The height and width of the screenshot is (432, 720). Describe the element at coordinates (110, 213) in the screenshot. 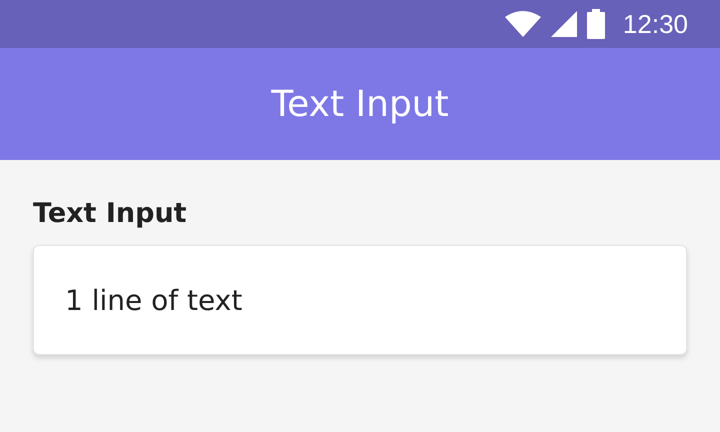

I see `field-label: Text Input` at that location.